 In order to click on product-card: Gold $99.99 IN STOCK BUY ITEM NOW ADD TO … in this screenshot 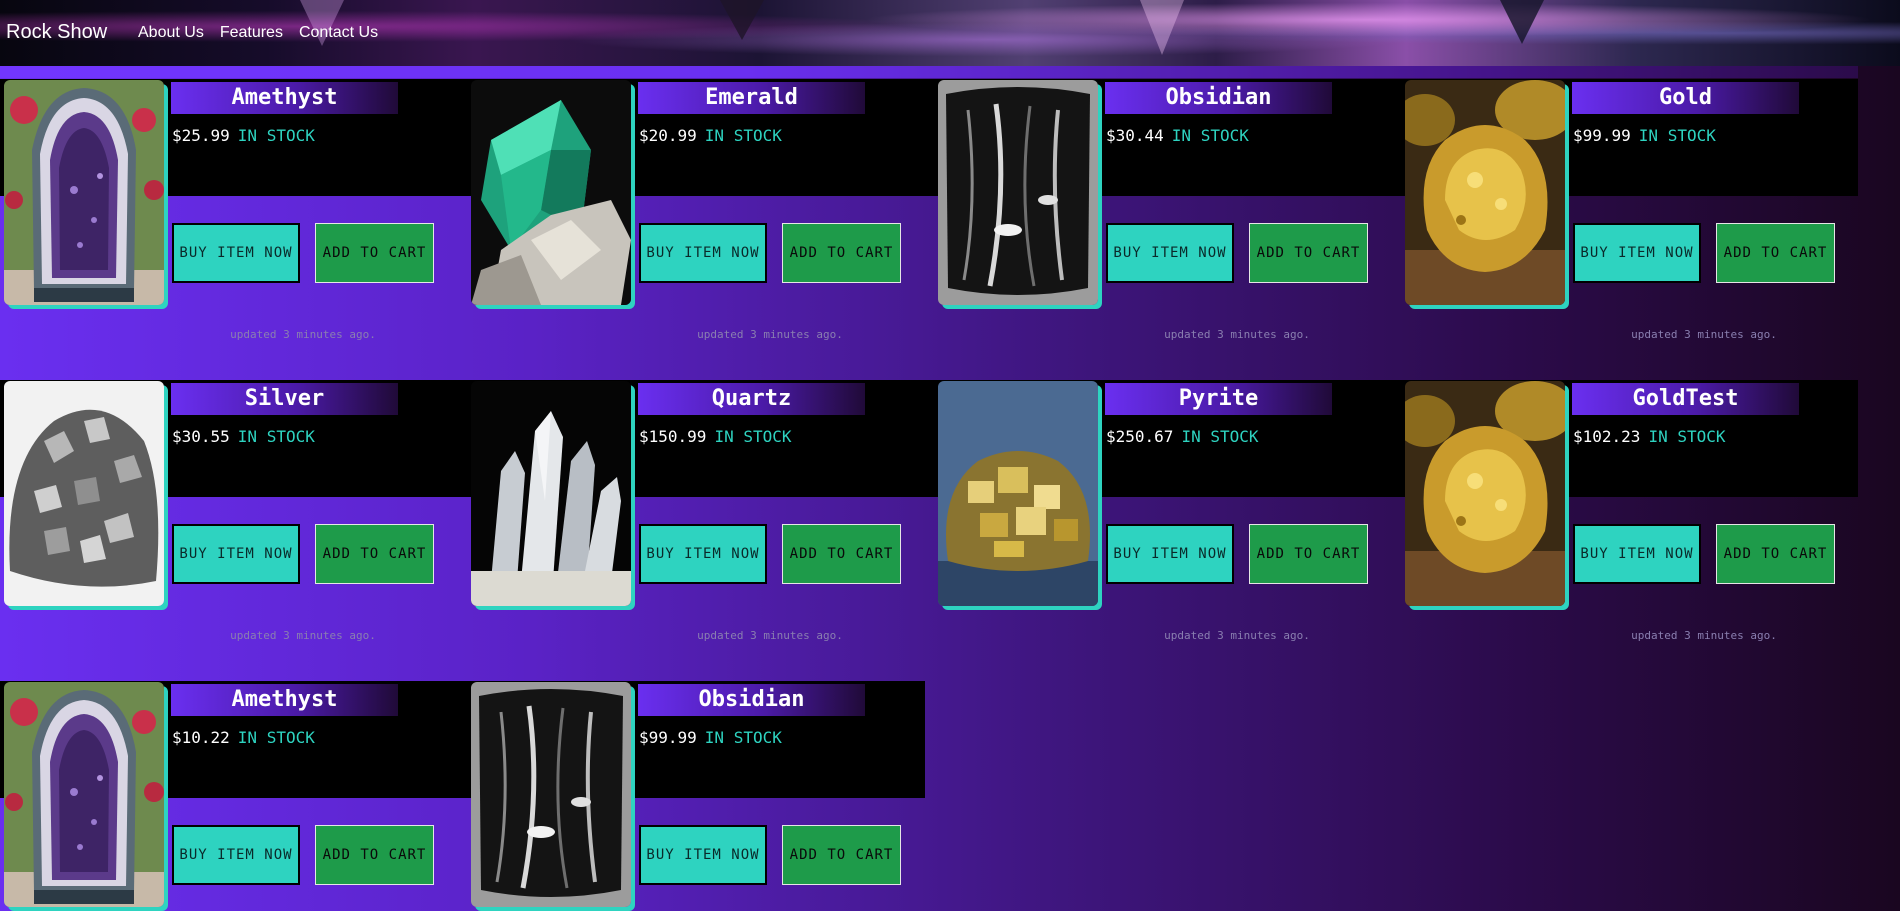, I will do `click(1634, 211)`.